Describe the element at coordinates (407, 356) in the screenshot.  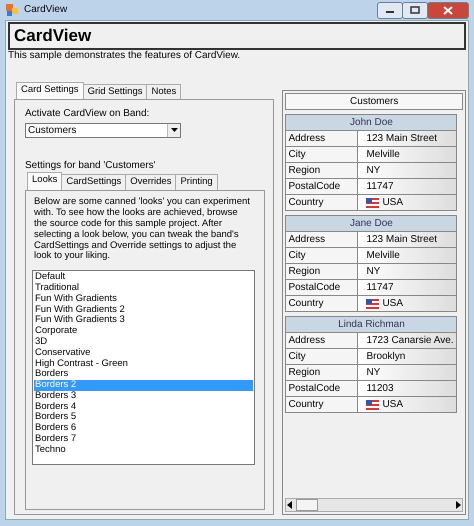
I see `field-value: Brooklyn` at that location.